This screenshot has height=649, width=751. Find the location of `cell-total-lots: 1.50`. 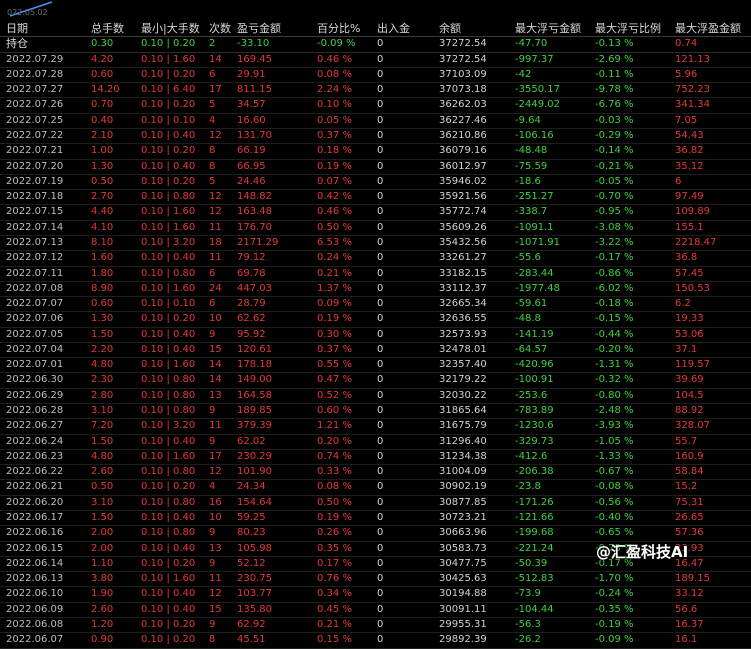

cell-total-lots: 1.50 is located at coordinates (116, 442).